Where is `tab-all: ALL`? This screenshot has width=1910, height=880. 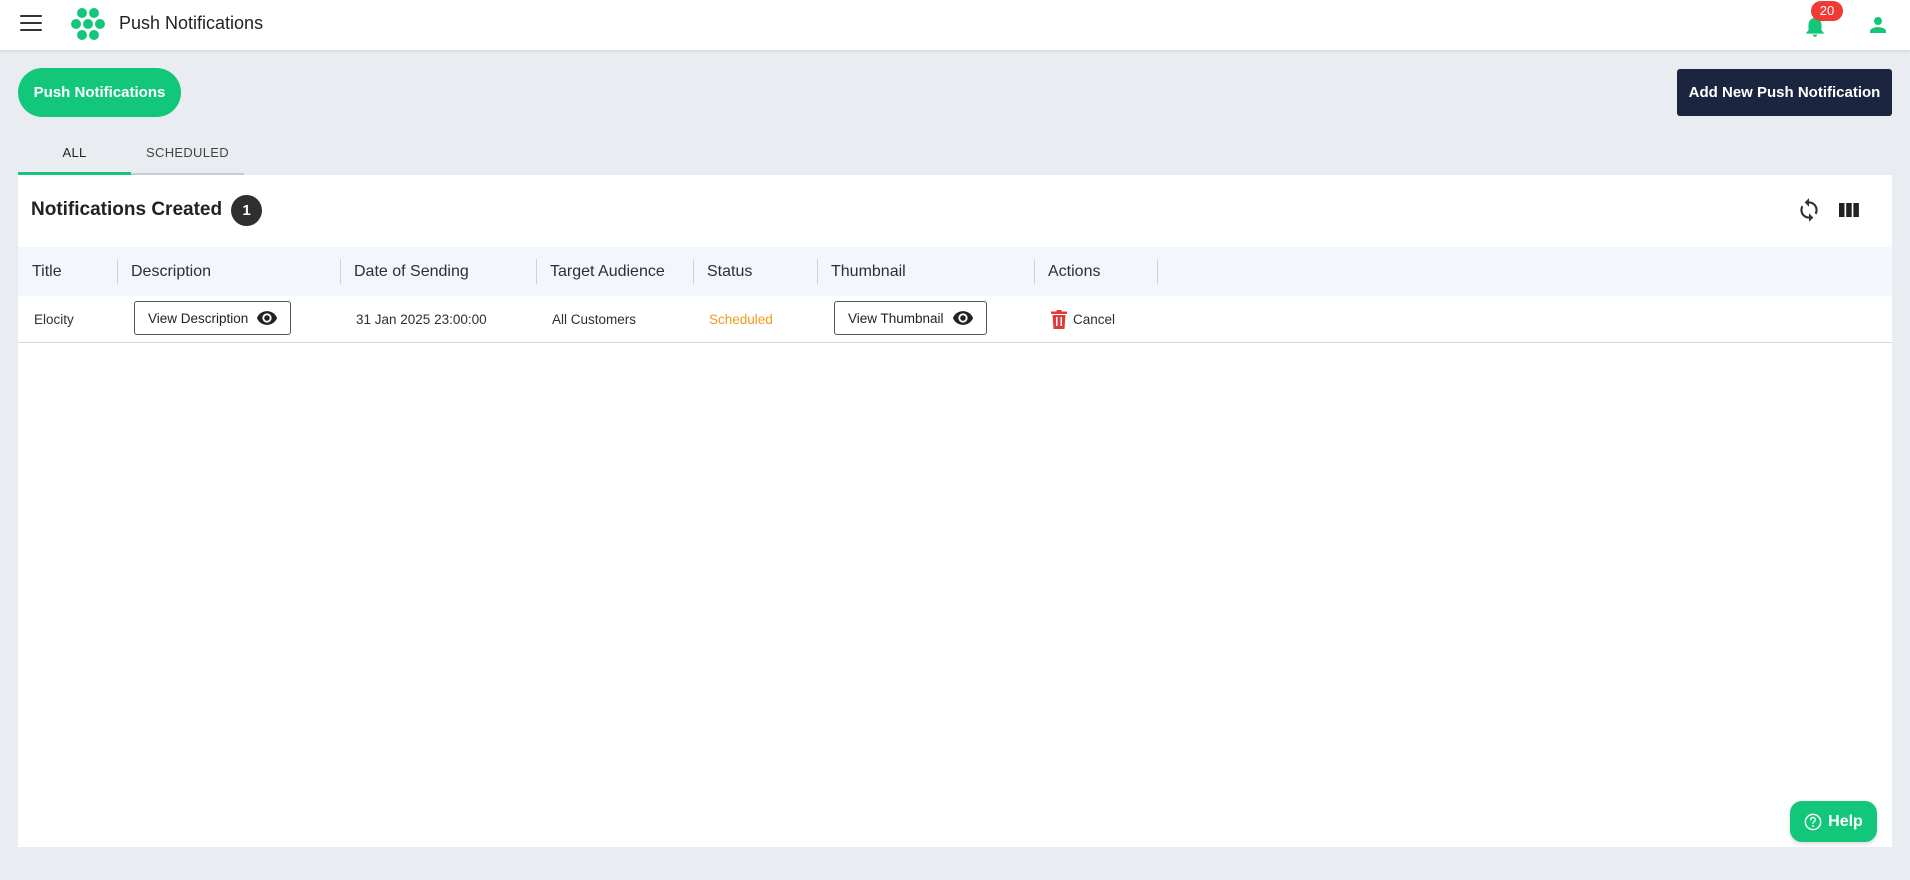 tab-all: ALL is located at coordinates (74, 155).